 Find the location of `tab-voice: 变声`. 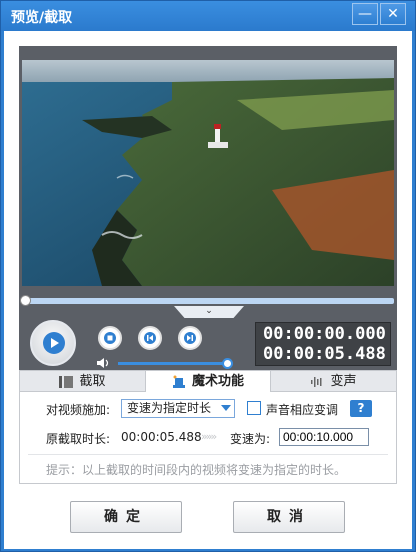

tab-voice: 变声 is located at coordinates (333, 381).